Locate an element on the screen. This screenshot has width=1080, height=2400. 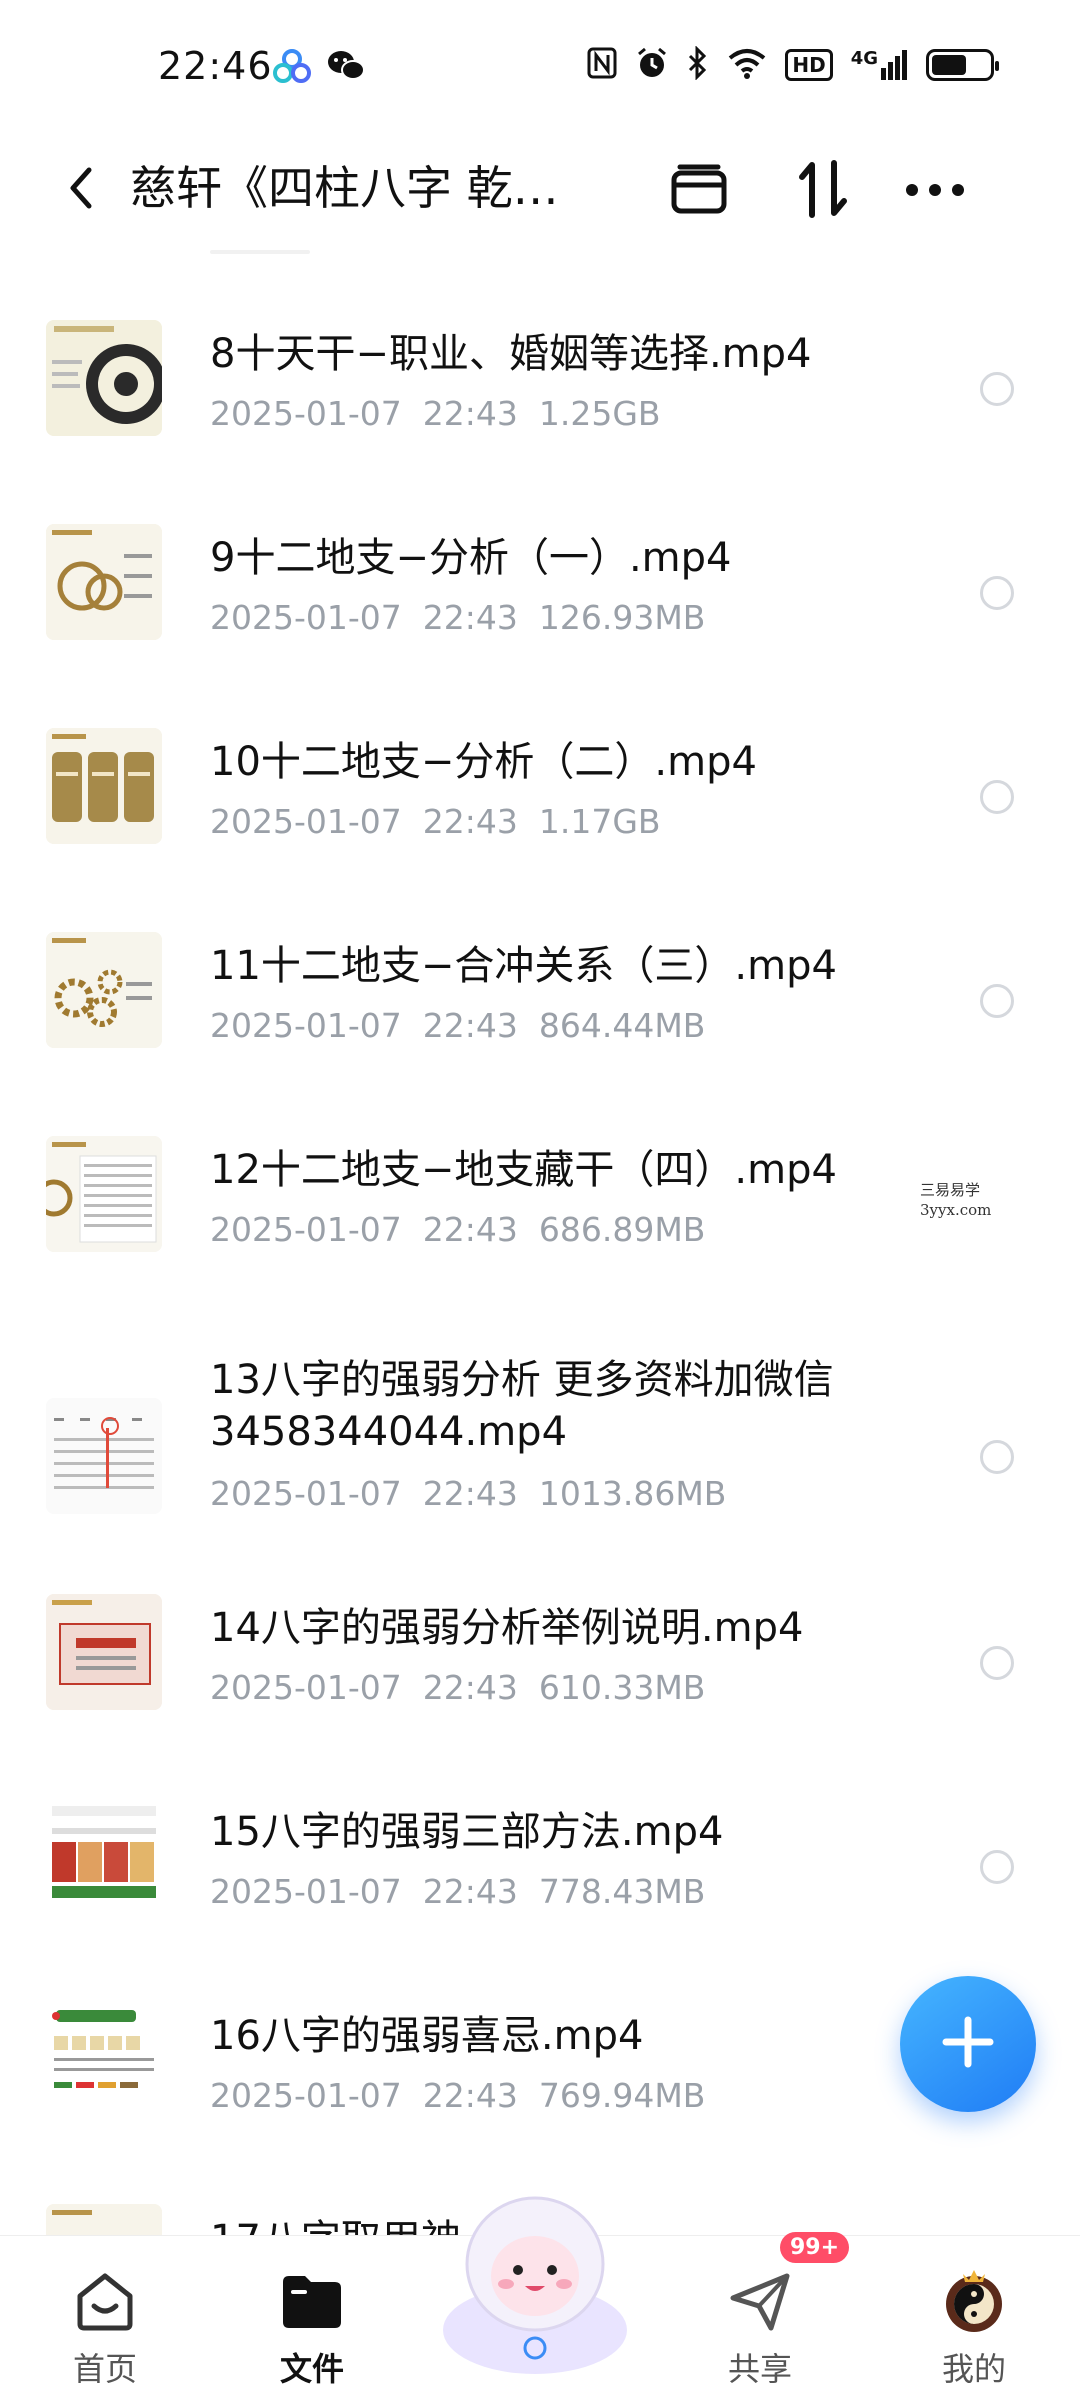
file-meta: 2025-01-07 22:43 1.17GB is located at coordinates (435, 821).